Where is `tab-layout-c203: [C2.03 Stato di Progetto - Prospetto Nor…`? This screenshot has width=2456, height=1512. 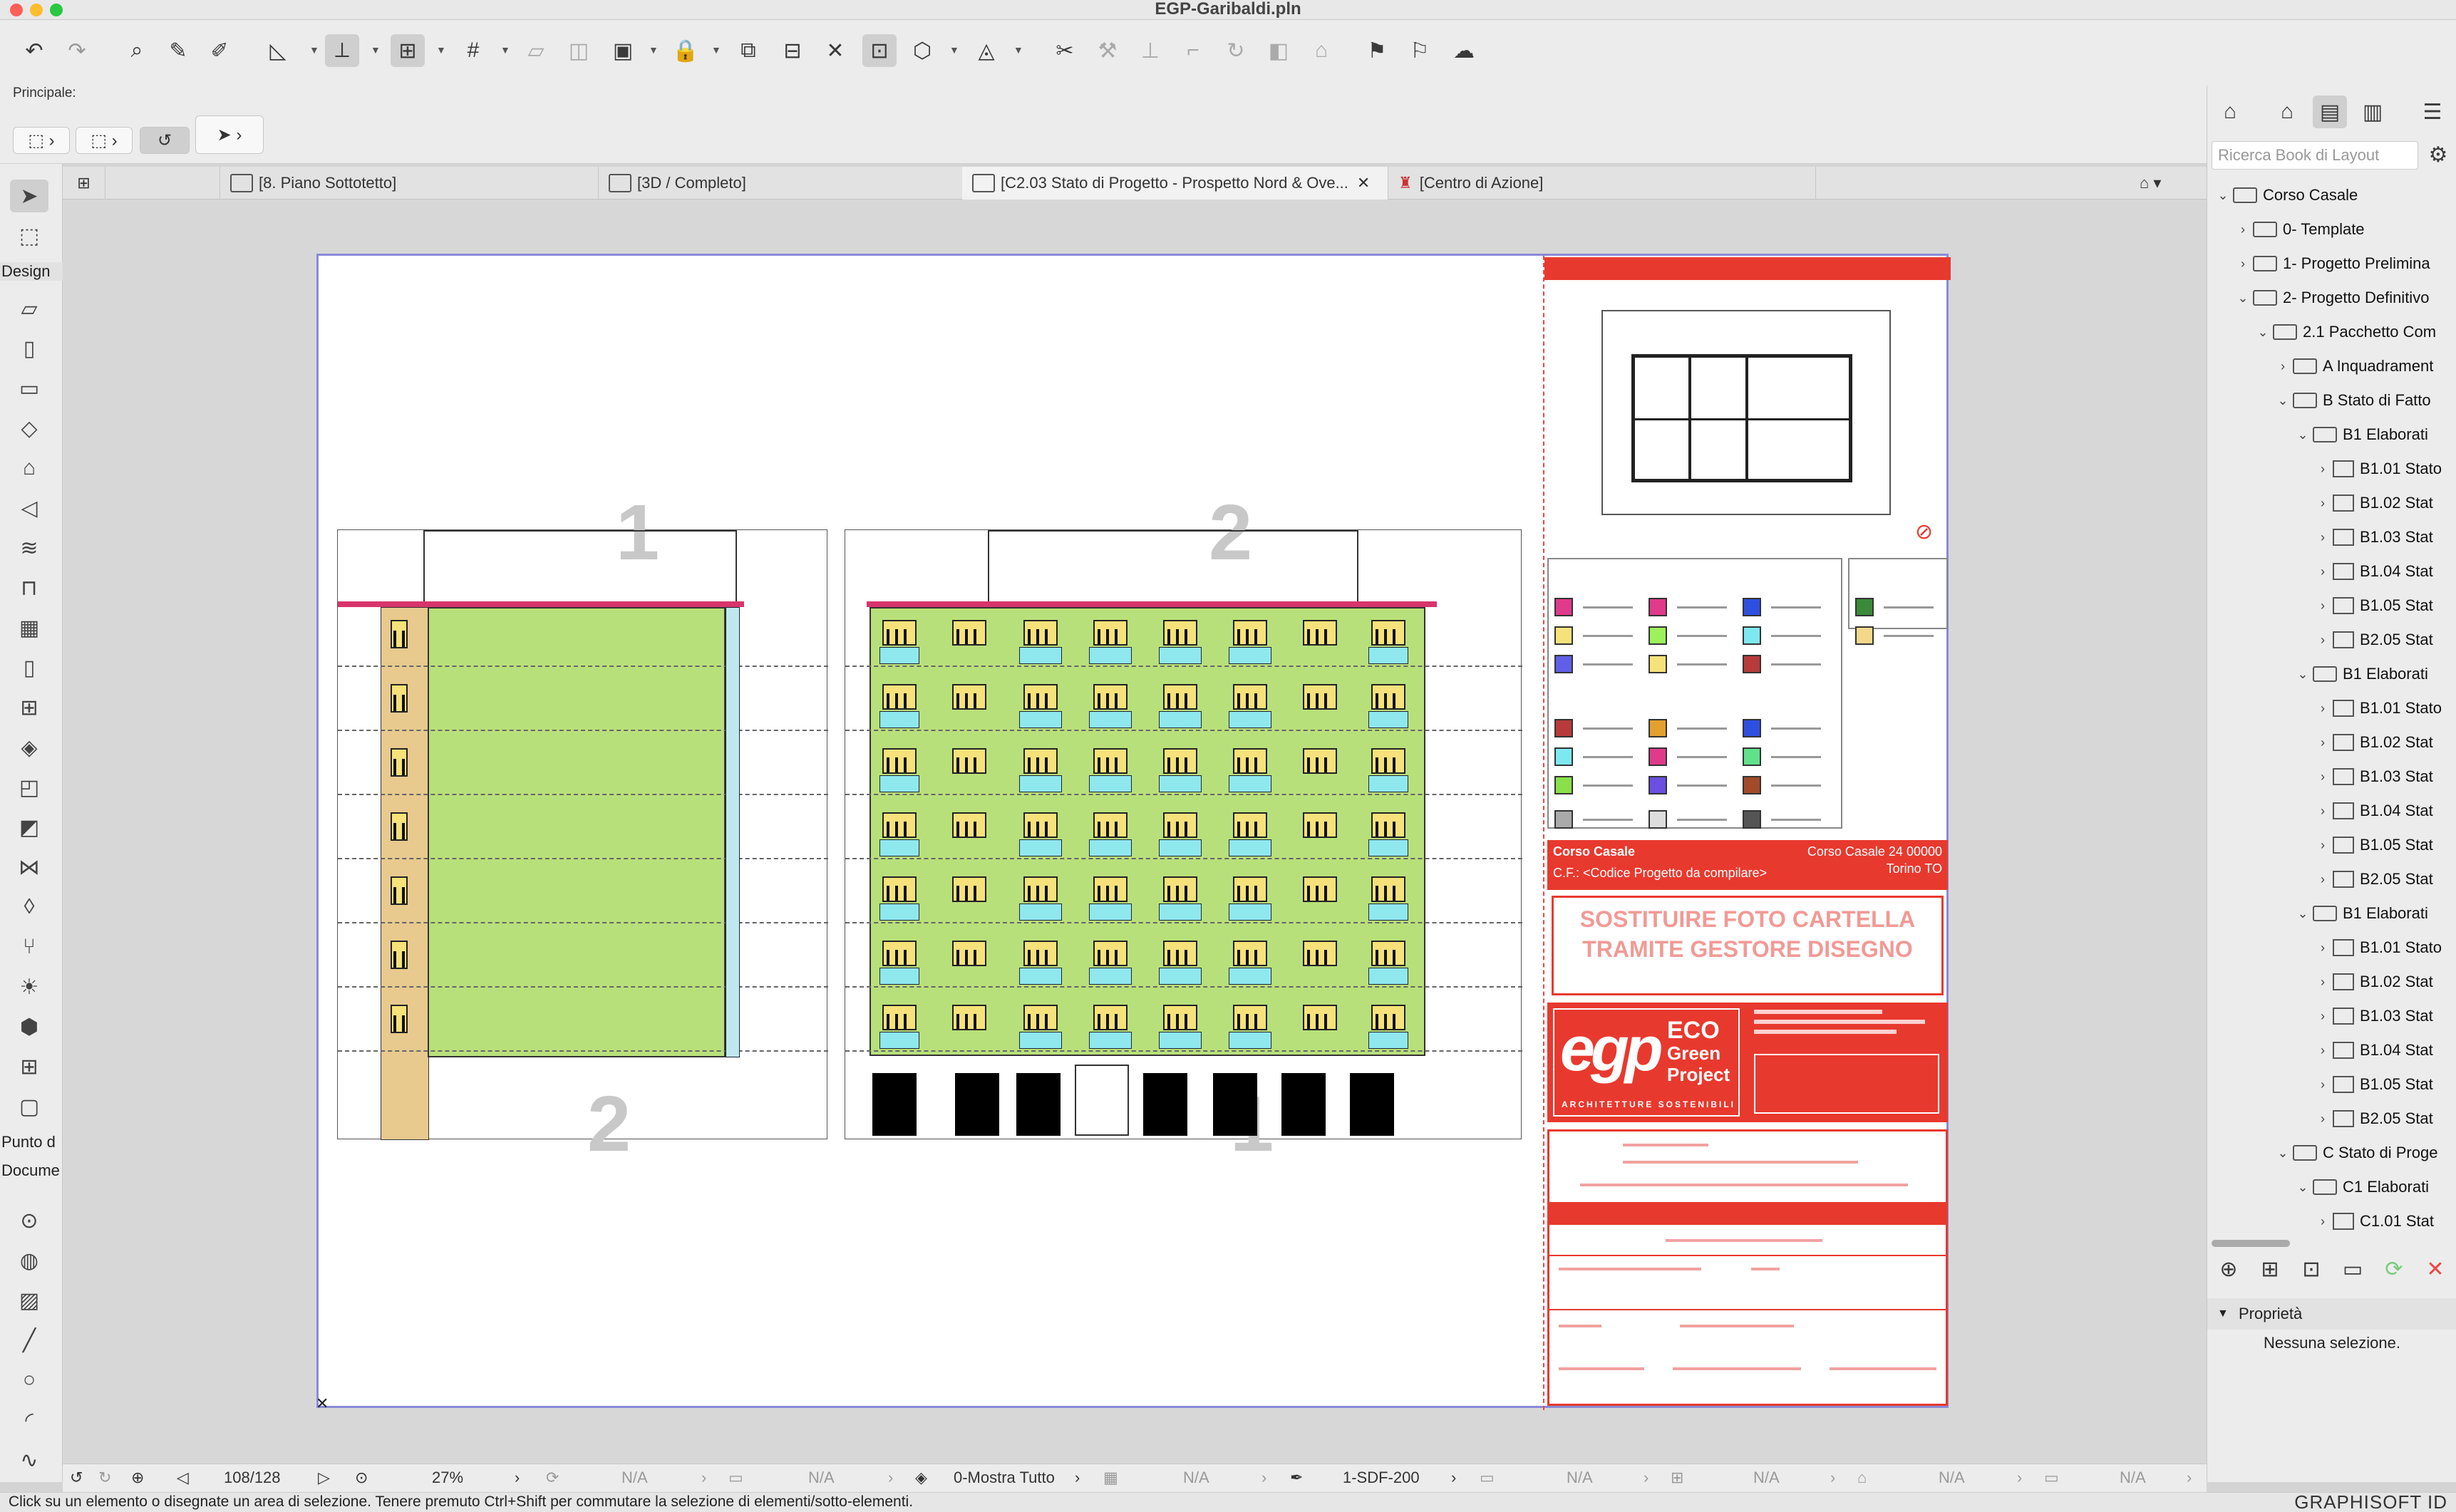 tab-layout-c203: [C2.03 Stato di Progetto - Prospetto Nor… is located at coordinates (1175, 183).